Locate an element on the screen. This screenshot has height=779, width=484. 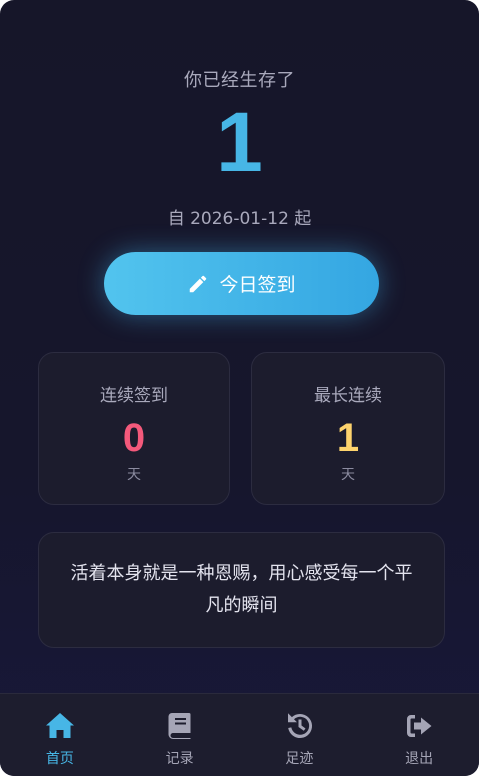
quote-card: 活着本身就是一种恩赐，用心感受每一个平凡的瞬间 is located at coordinates (241, 590).